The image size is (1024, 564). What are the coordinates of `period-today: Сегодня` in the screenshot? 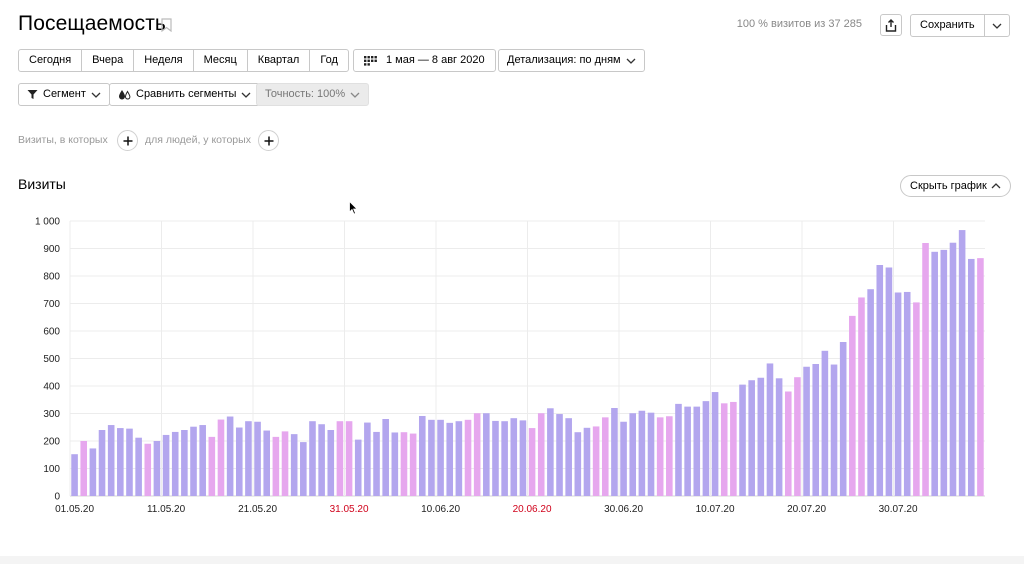 It's located at (51, 60).